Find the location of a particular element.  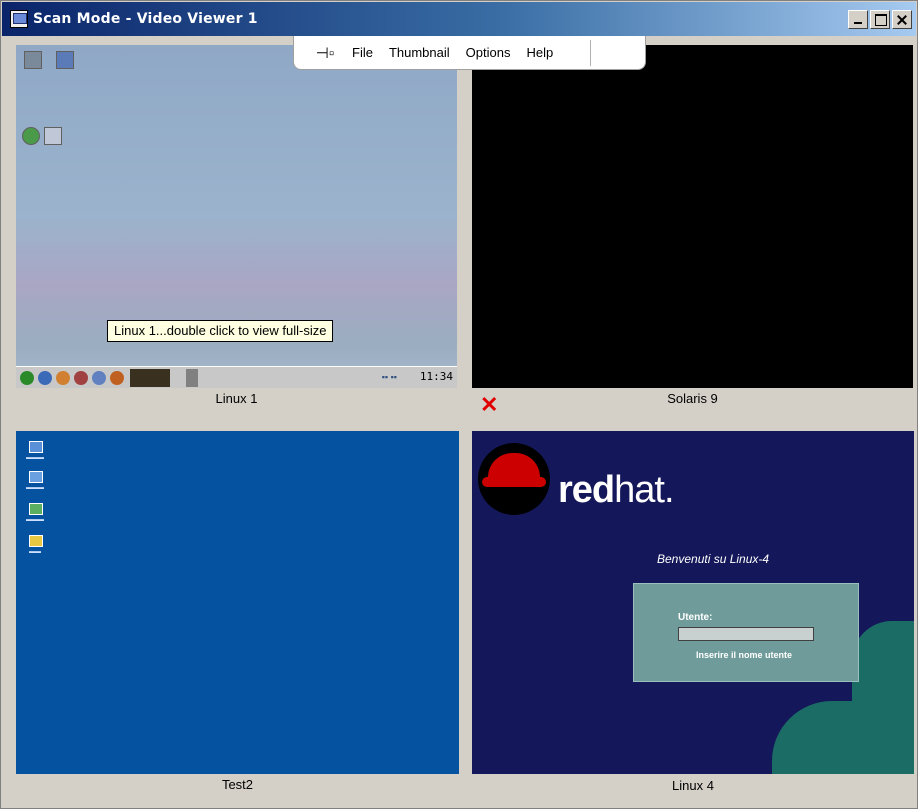

menu-separator is located at coordinates (590, 53).